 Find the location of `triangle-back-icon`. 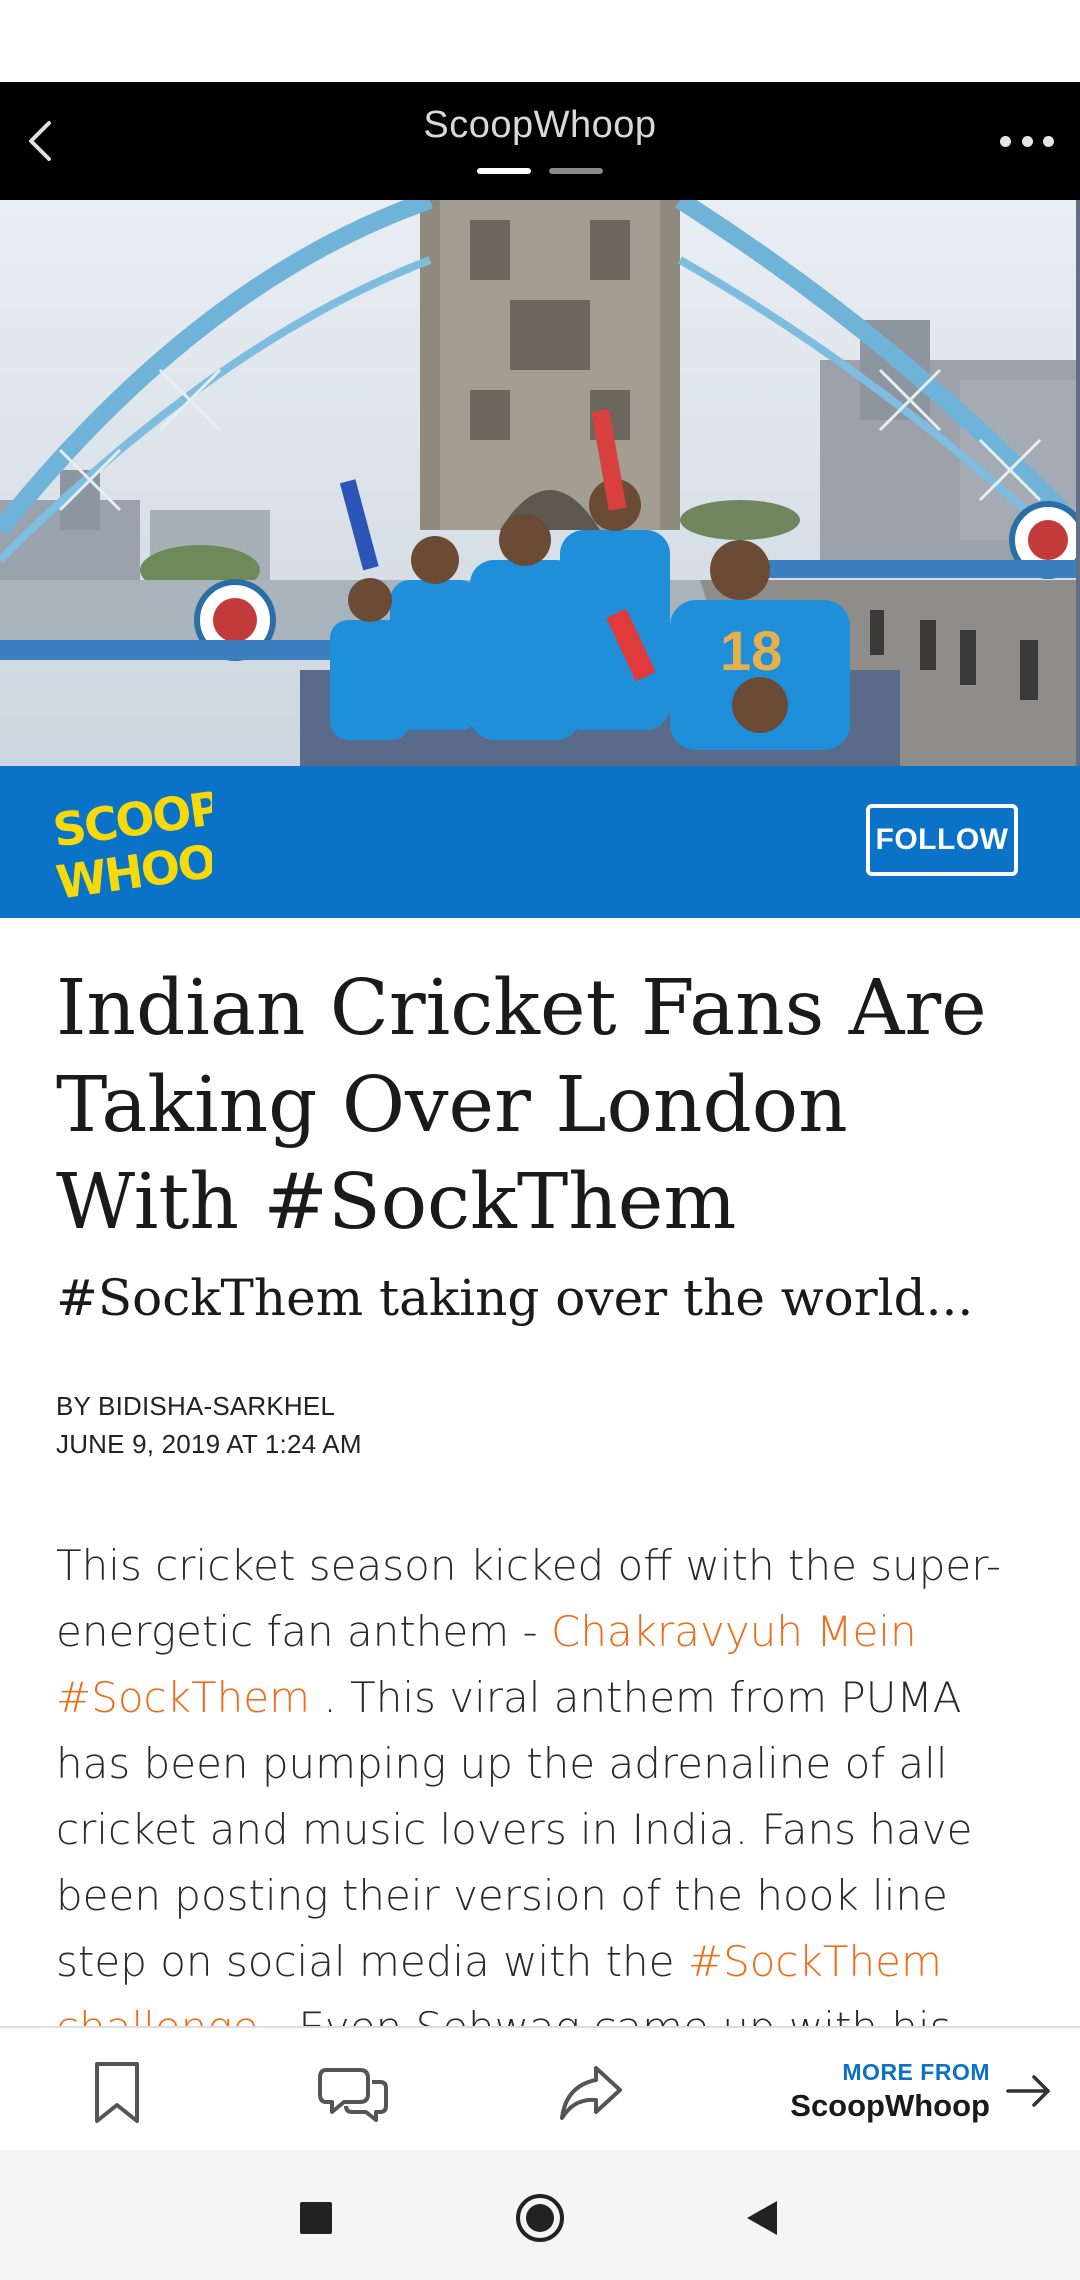

triangle-back-icon is located at coordinates (762, 2218).